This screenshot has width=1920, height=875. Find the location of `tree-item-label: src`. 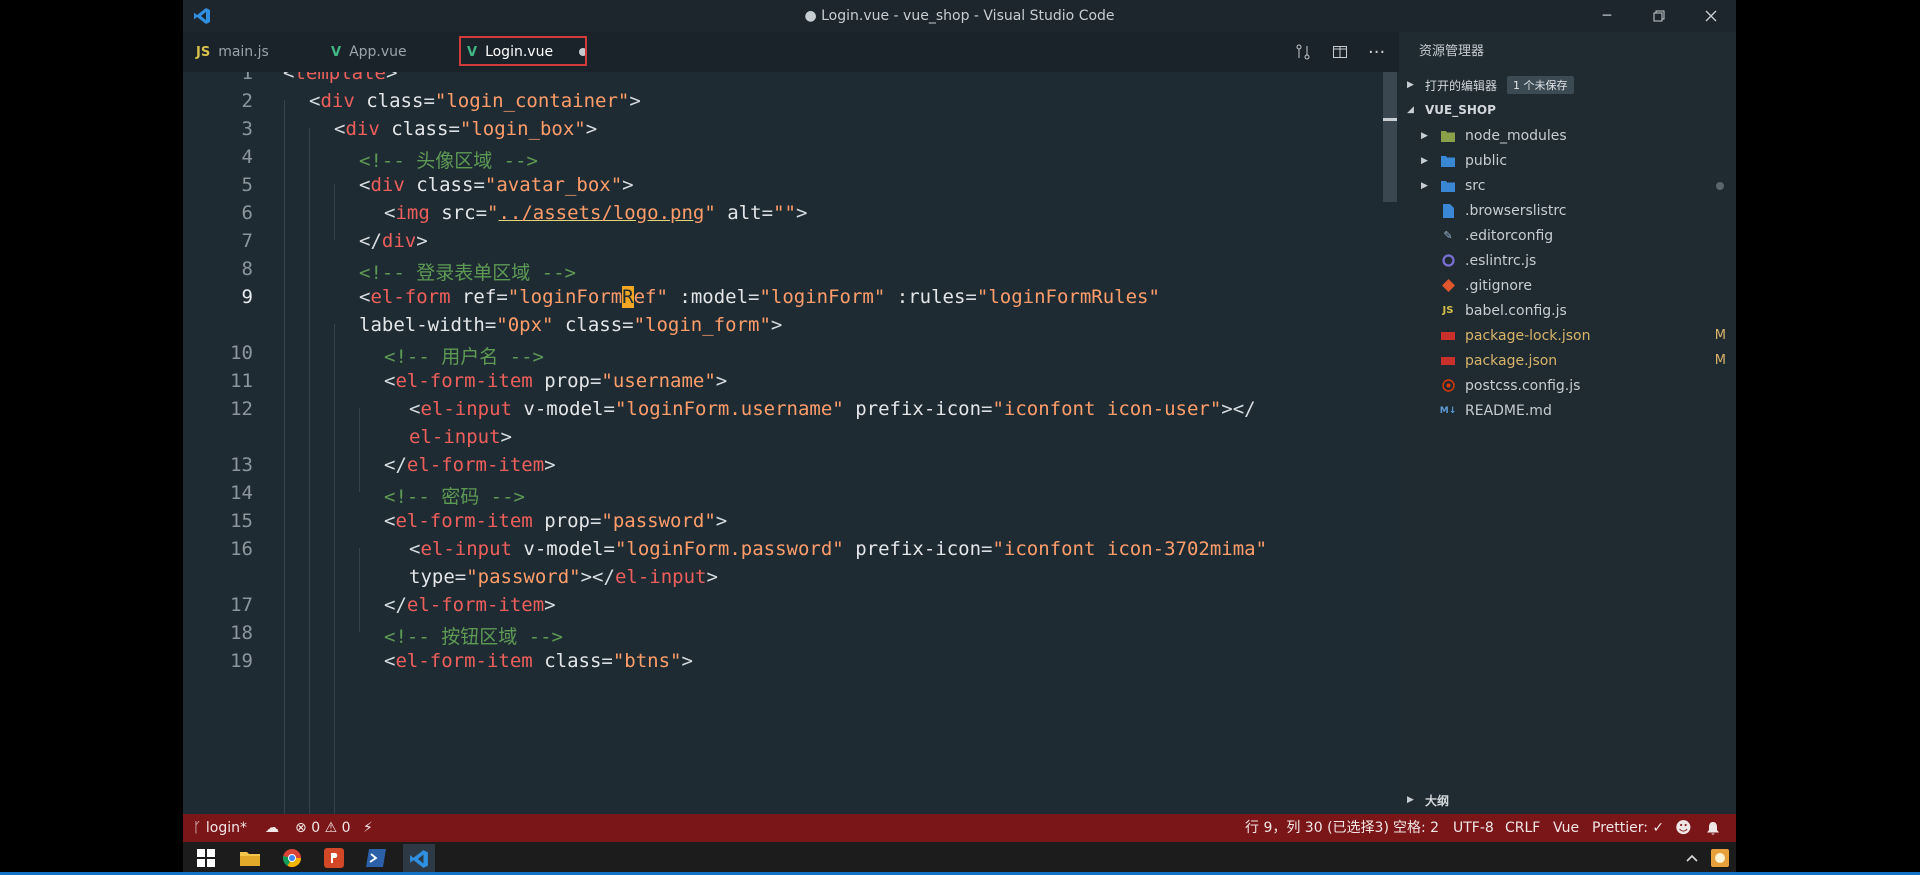

tree-item-label: src is located at coordinates (1475, 185).